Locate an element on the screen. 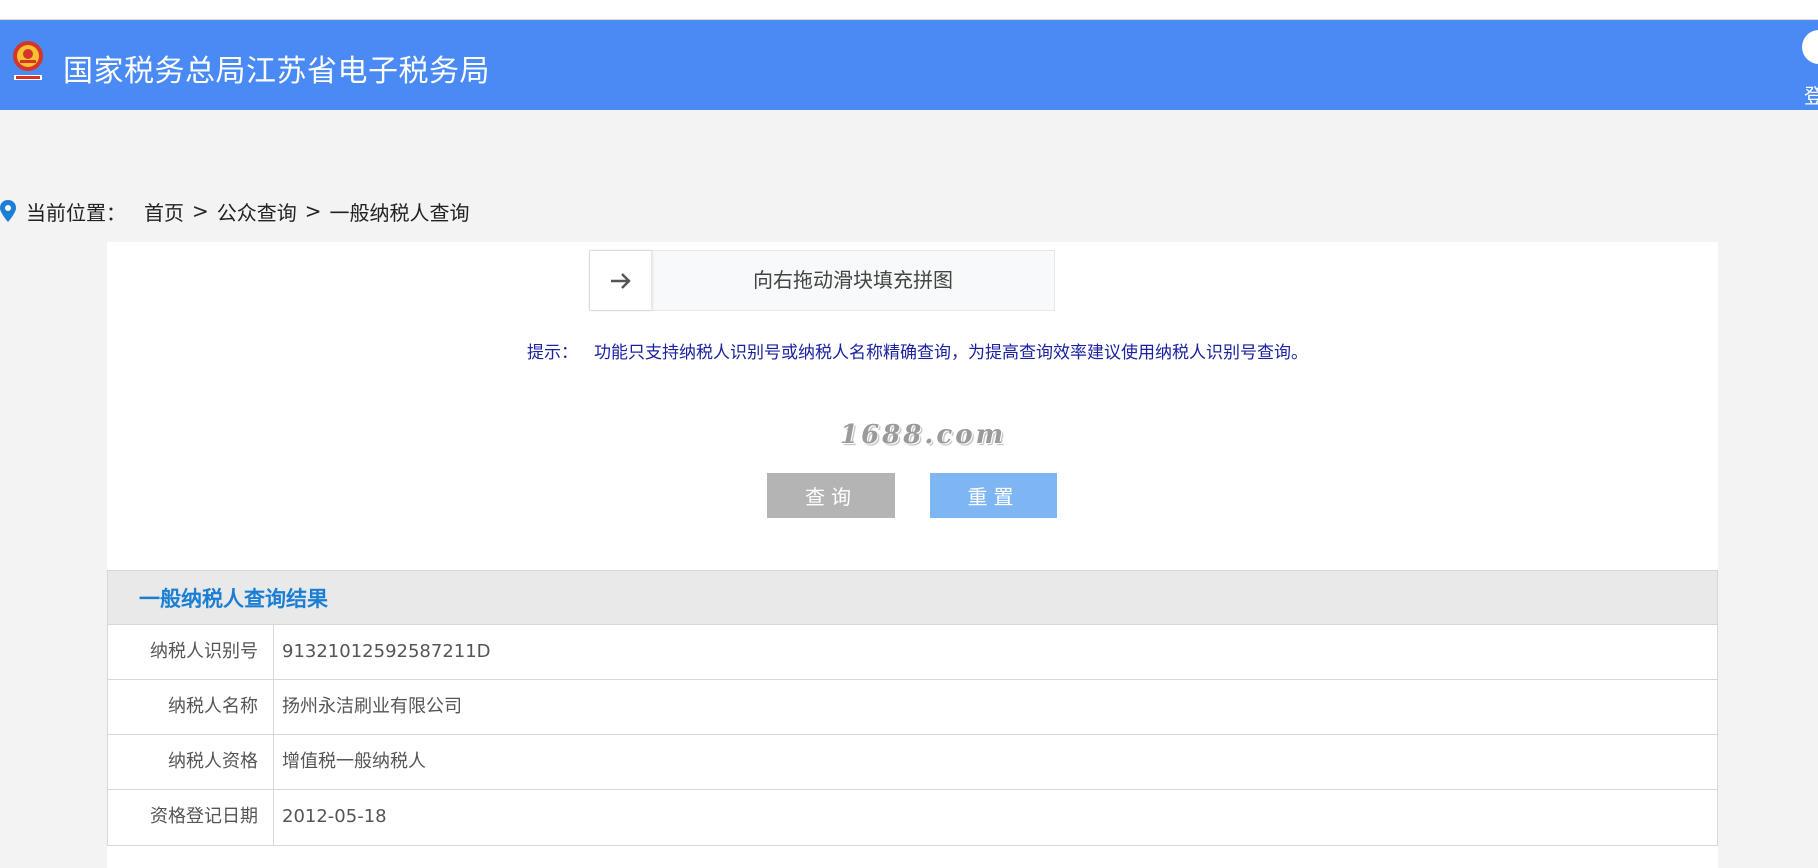 The height and width of the screenshot is (868, 1818). slider-captcha: 向右拖动滑块填充拼图 is located at coordinates (822, 280).